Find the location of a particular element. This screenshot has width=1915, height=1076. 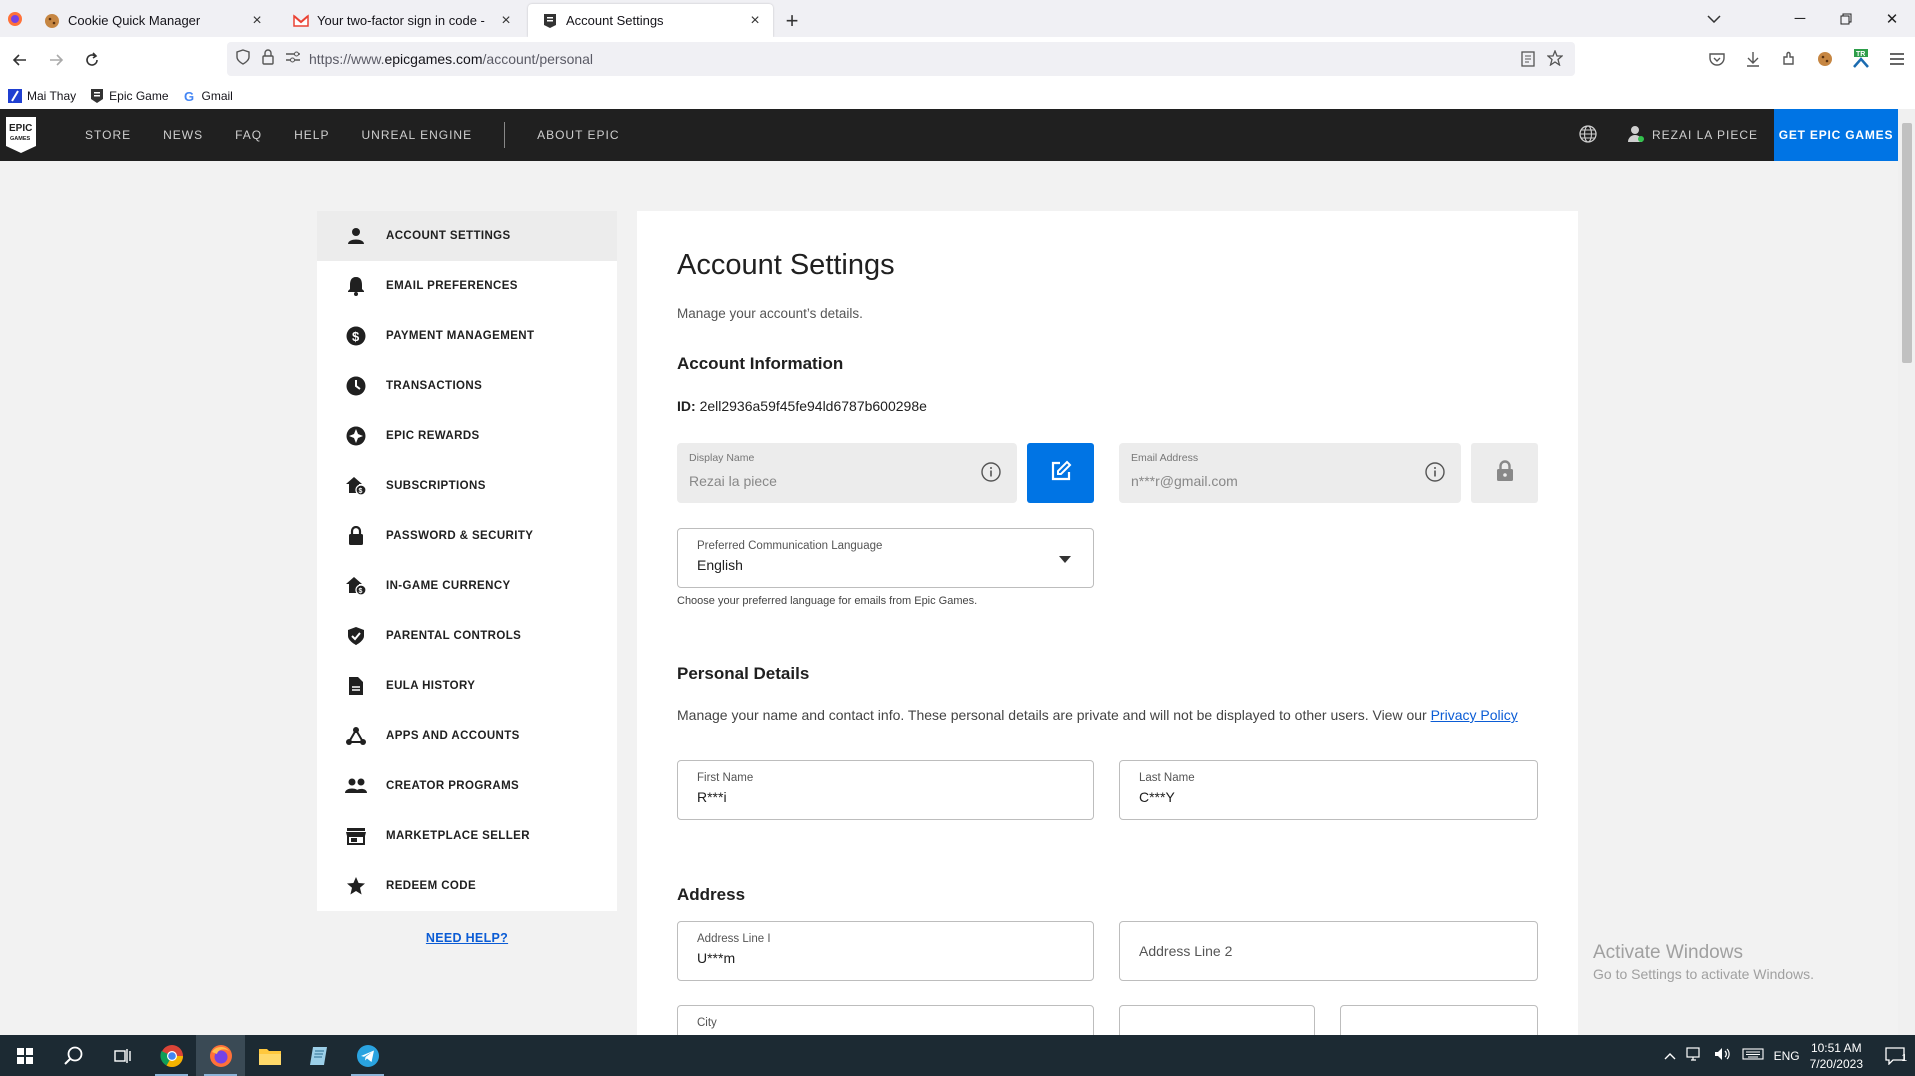

display-name-field: Display Name Rezai la piece is located at coordinates (847, 473).